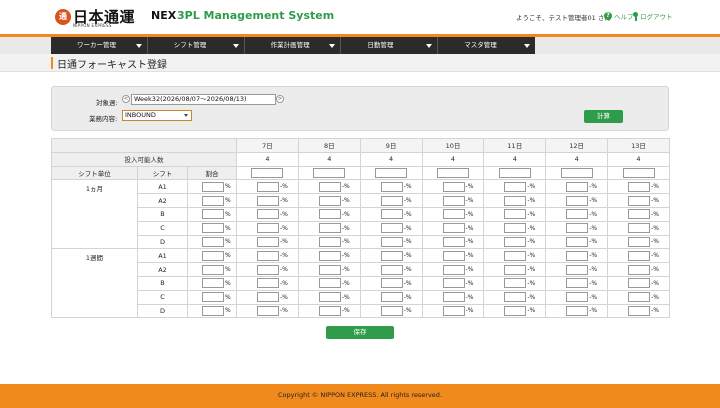 Image resolution: width=720 pixels, height=408 pixels. What do you see at coordinates (653, 16) in the screenshot?
I see `logout-link: ログアウト` at bounding box center [653, 16].